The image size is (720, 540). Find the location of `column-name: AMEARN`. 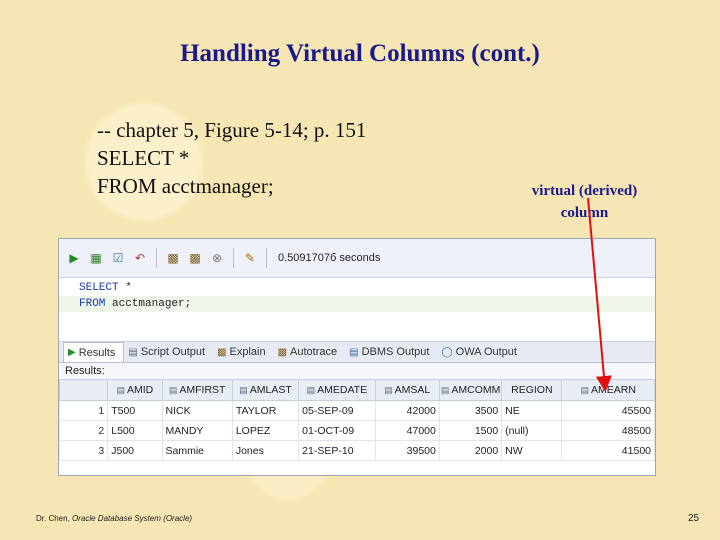

column-name: AMEARN is located at coordinates (613, 390).